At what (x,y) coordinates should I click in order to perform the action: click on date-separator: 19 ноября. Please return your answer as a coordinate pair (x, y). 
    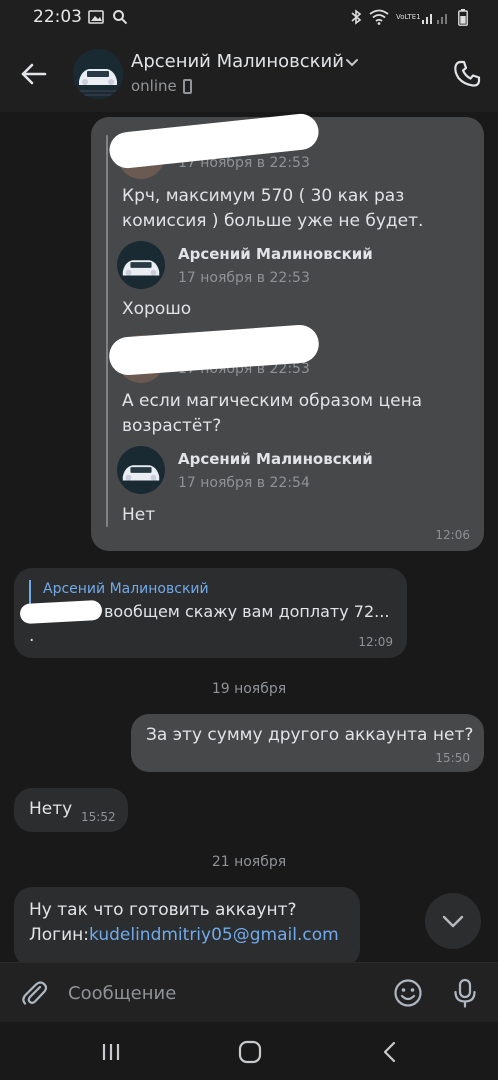
    Looking at the image, I should click on (249, 689).